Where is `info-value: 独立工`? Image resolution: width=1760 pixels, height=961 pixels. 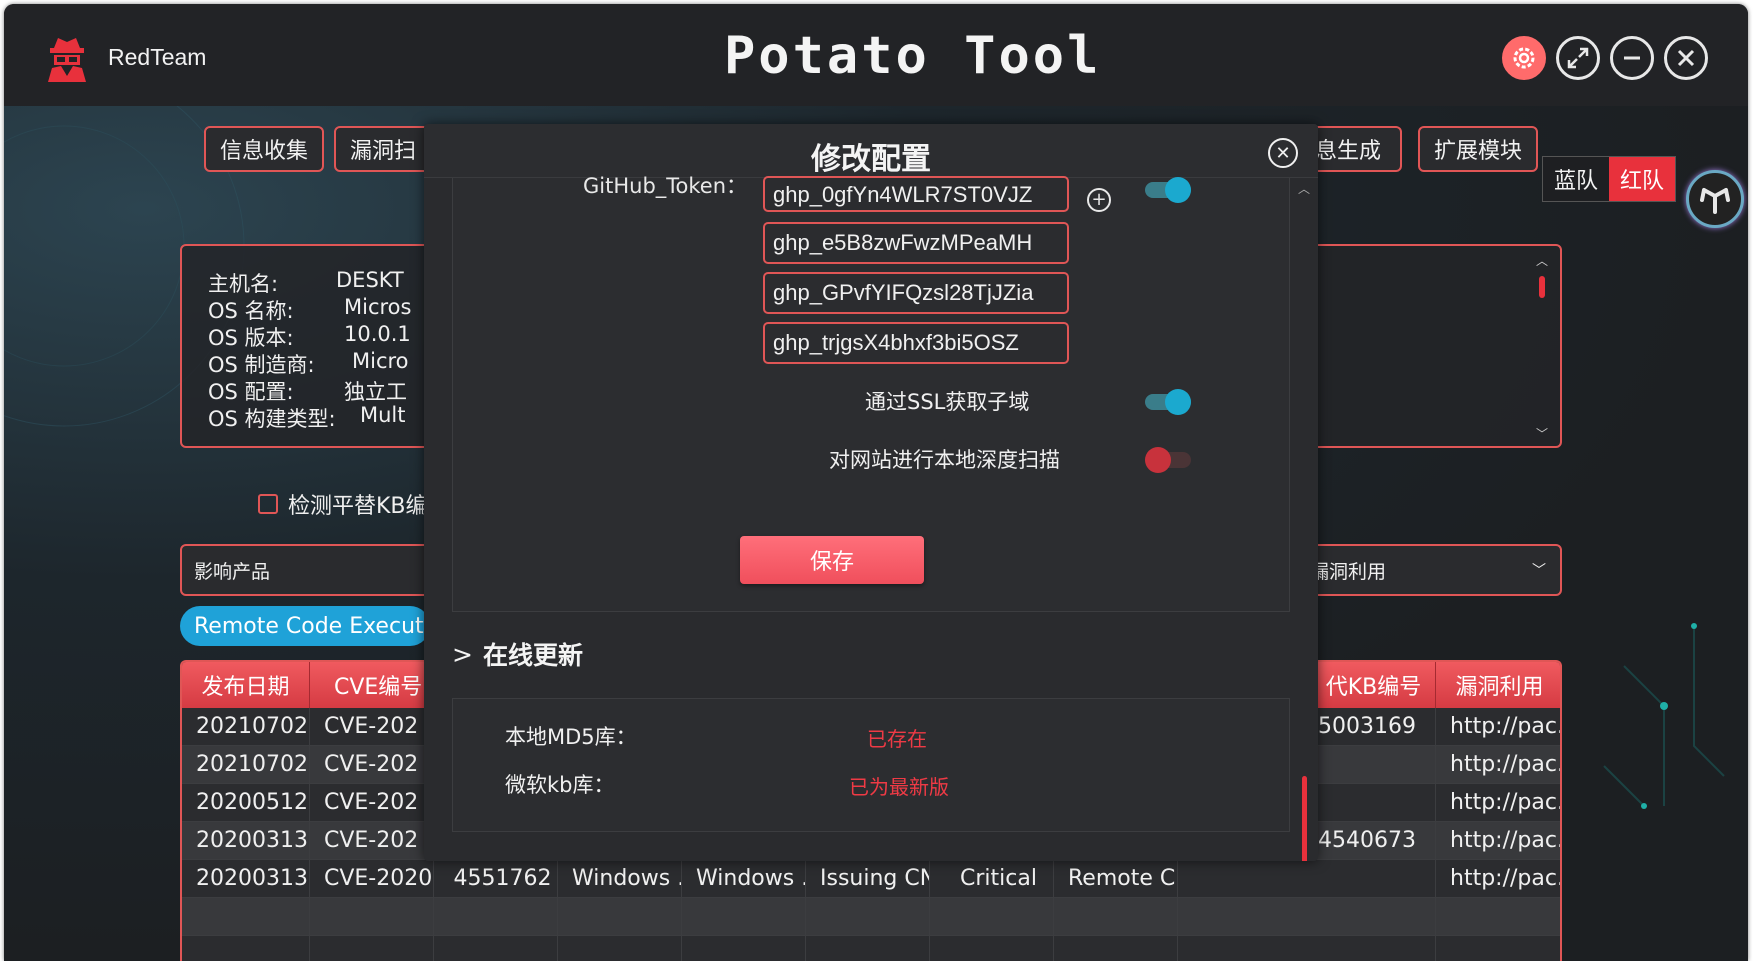
info-value: 独立工 is located at coordinates (375, 392).